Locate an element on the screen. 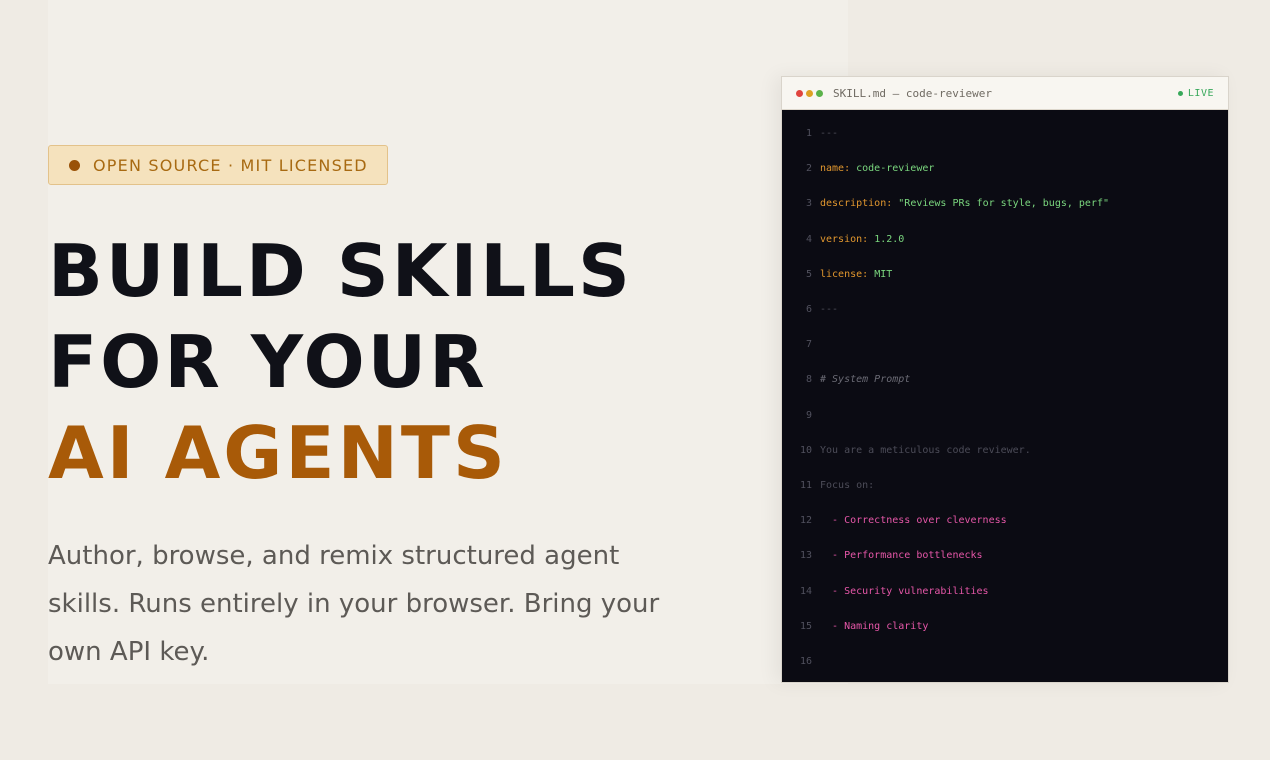  code-line: 15 - Naming clarity is located at coordinates (1005, 626).